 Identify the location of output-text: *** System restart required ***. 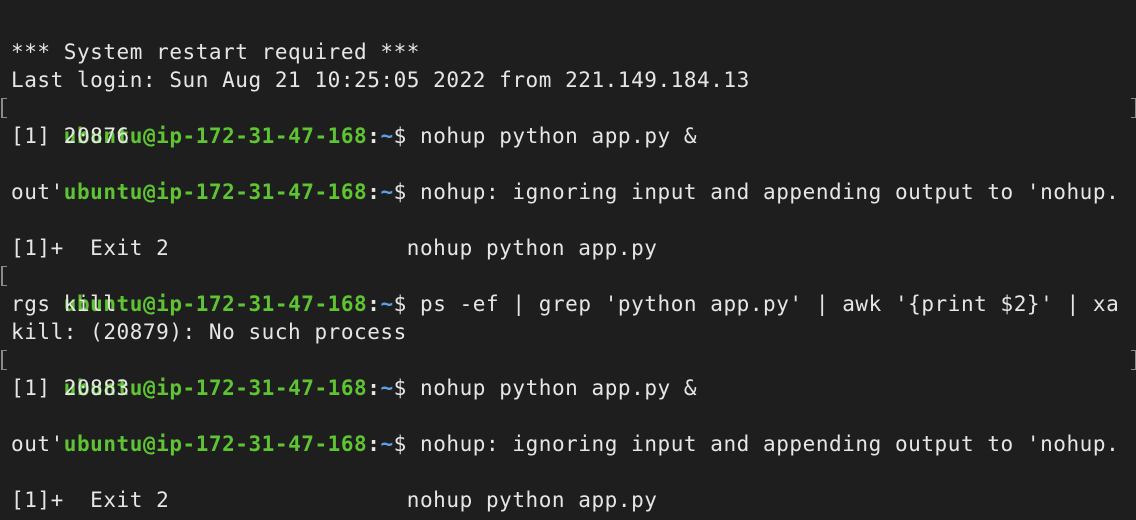
(215, 52).